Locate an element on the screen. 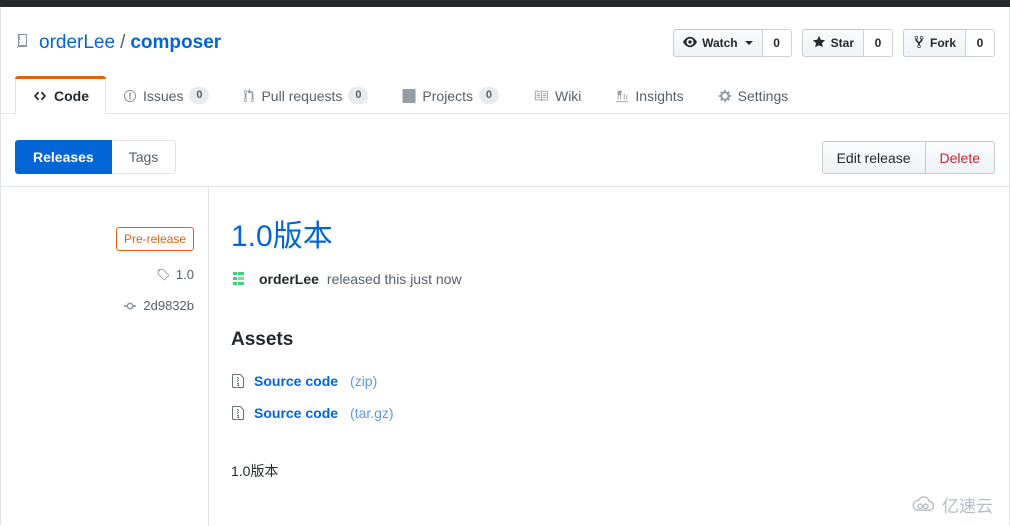 This screenshot has height=526, width=1010. star-count: 0 is located at coordinates (877, 43).